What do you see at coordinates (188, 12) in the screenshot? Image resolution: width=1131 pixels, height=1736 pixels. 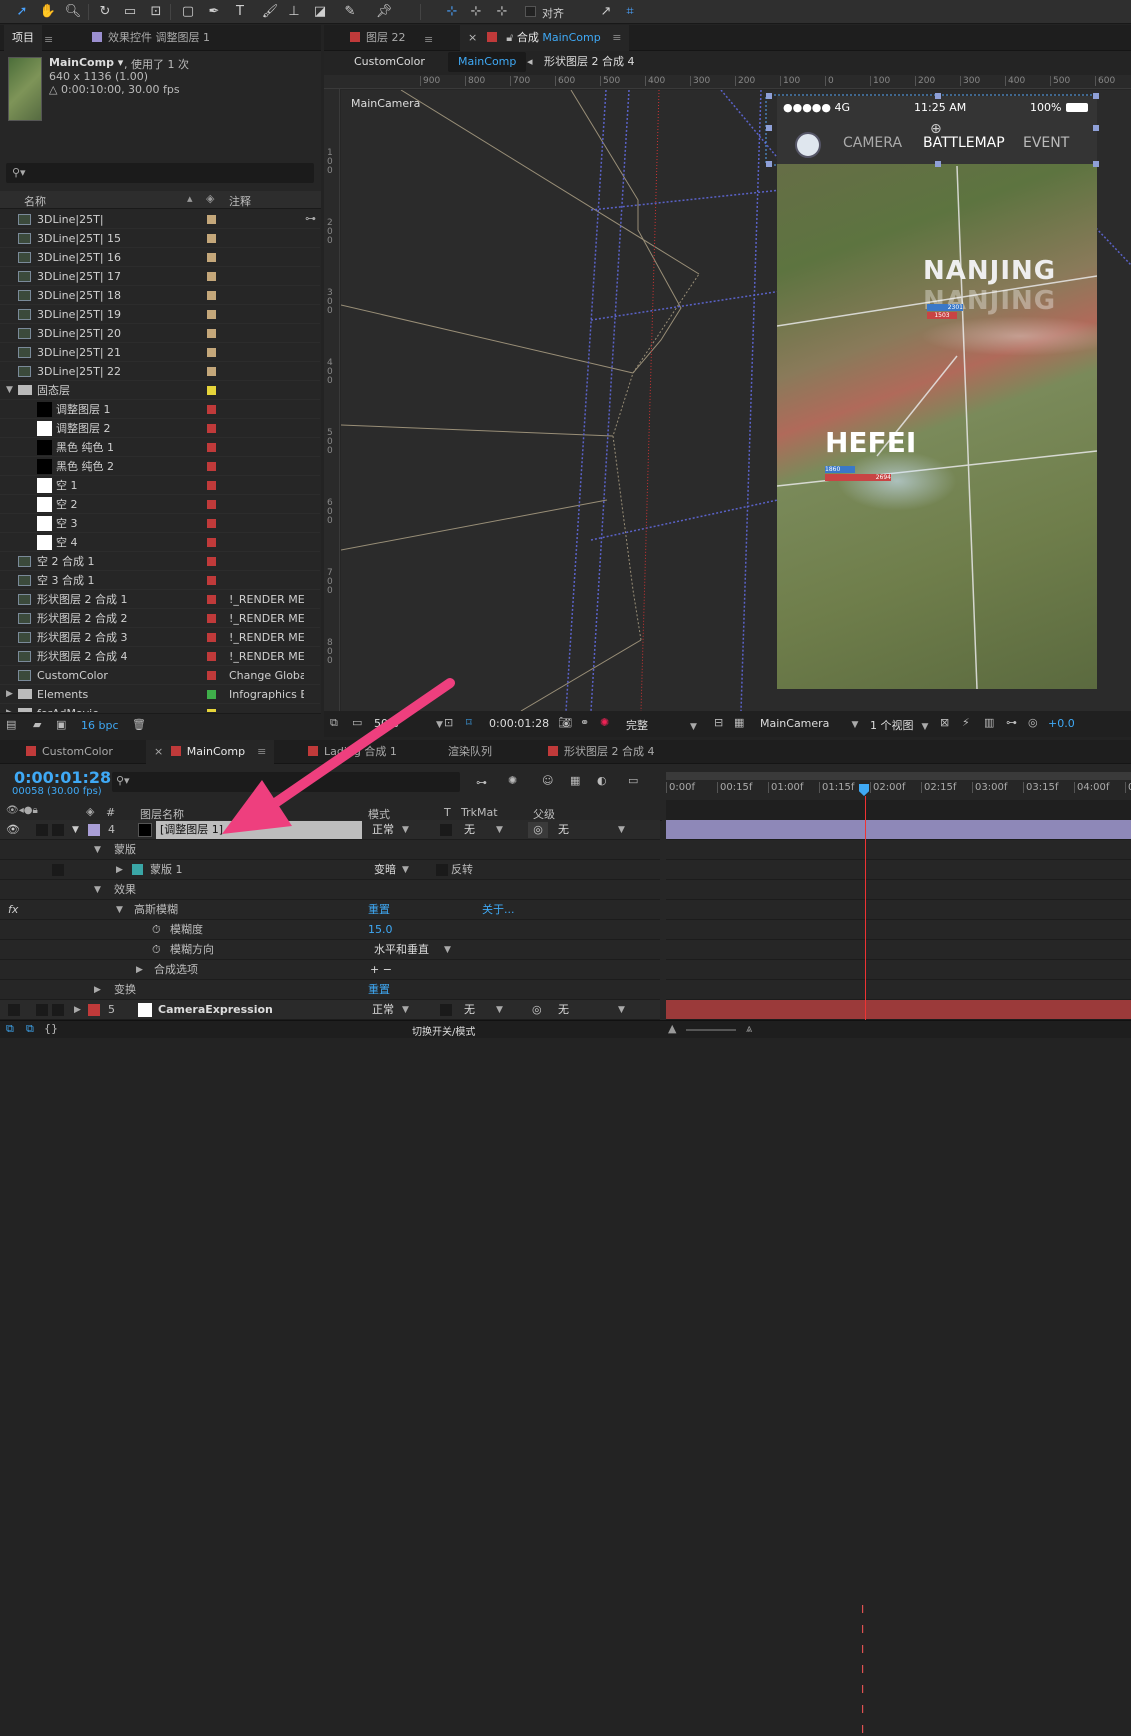 I see `rectangle-tool-icon: ▢` at bounding box center [188, 12].